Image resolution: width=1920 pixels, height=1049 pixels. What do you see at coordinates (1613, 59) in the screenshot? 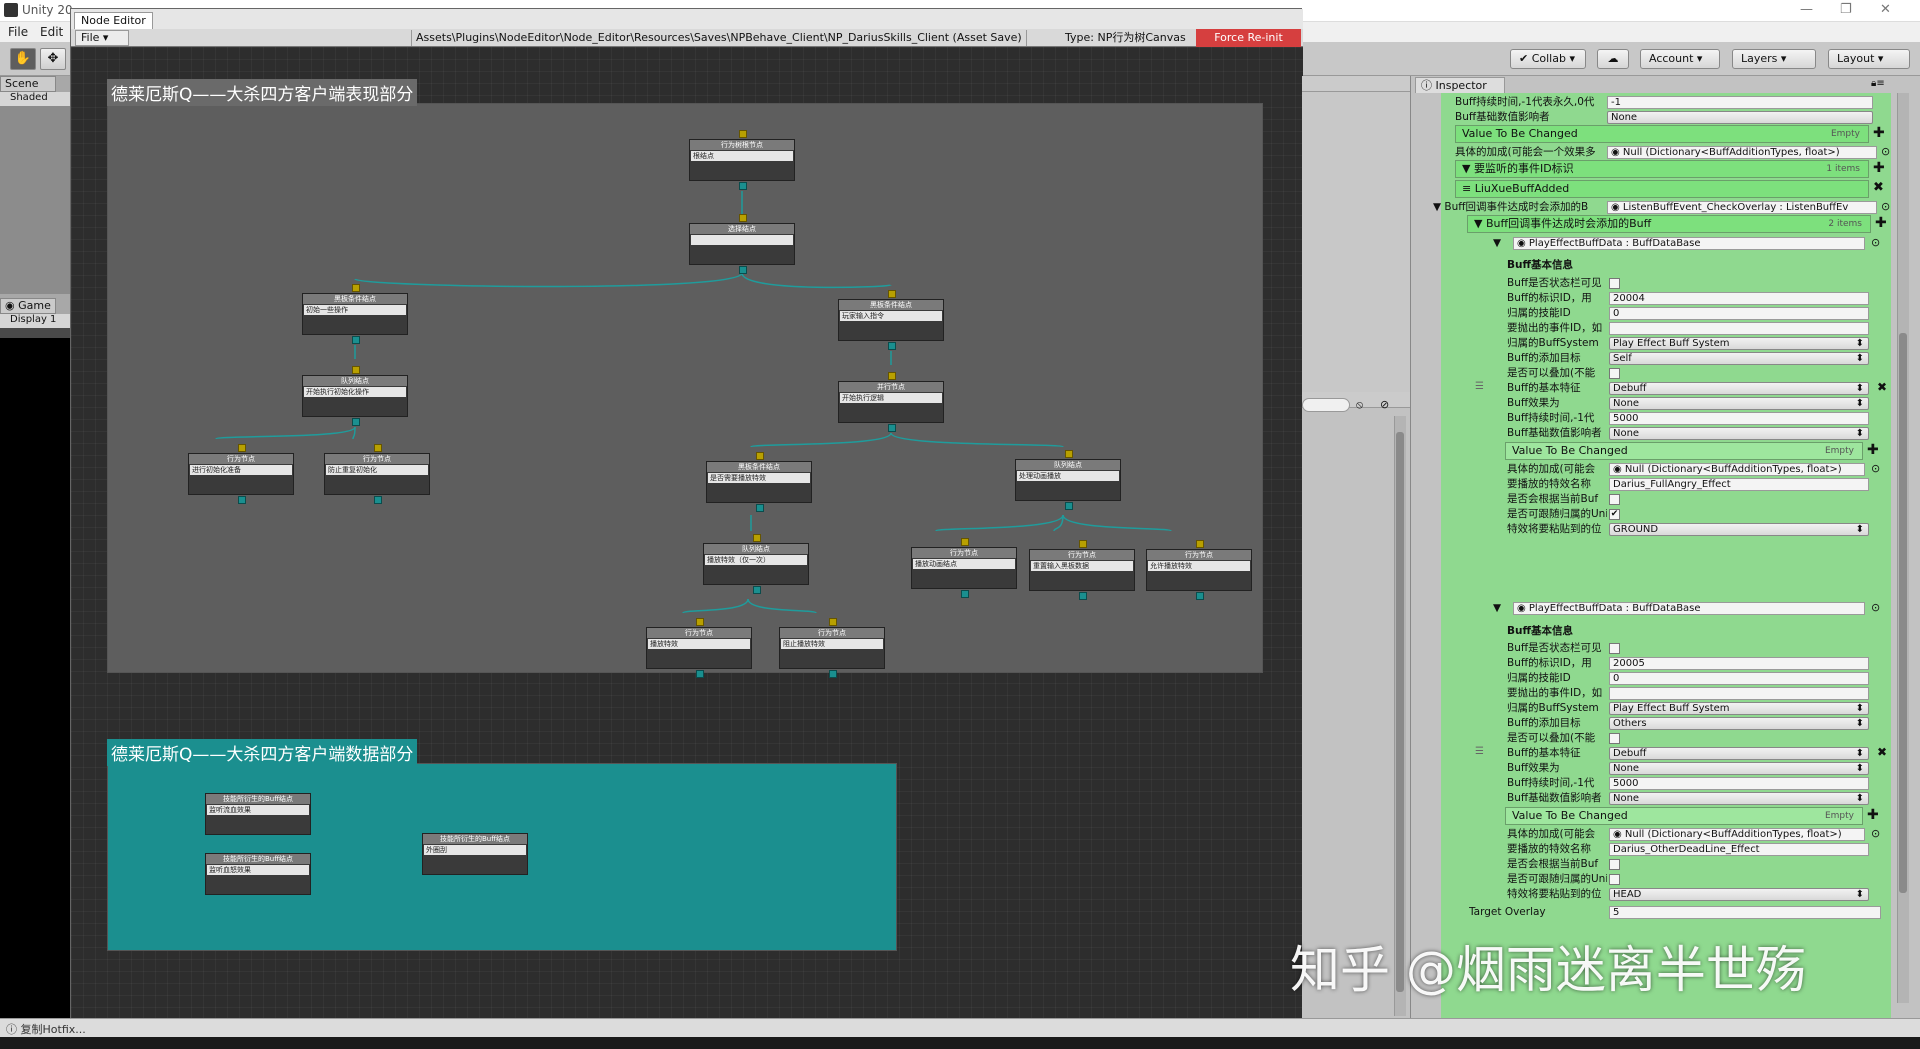
I see `cloud-icon: ☁` at bounding box center [1613, 59].